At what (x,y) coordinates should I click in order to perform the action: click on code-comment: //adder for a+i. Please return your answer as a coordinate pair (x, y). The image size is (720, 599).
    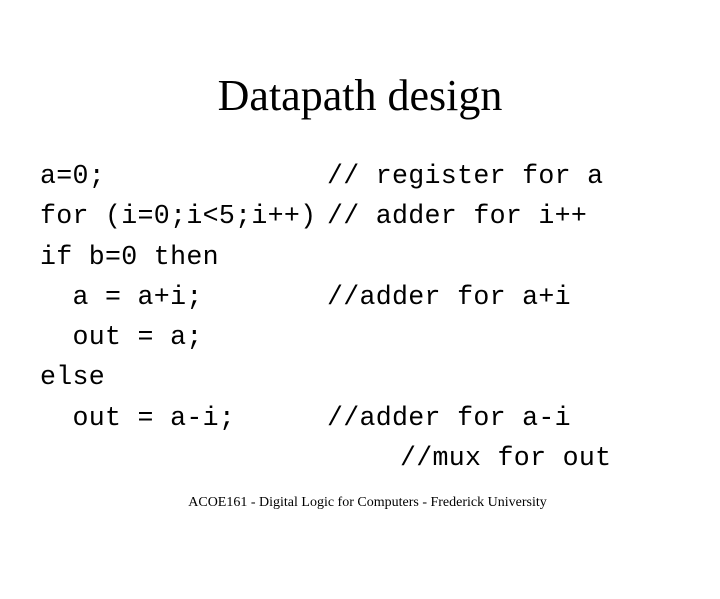
    Looking at the image, I should click on (449, 296).